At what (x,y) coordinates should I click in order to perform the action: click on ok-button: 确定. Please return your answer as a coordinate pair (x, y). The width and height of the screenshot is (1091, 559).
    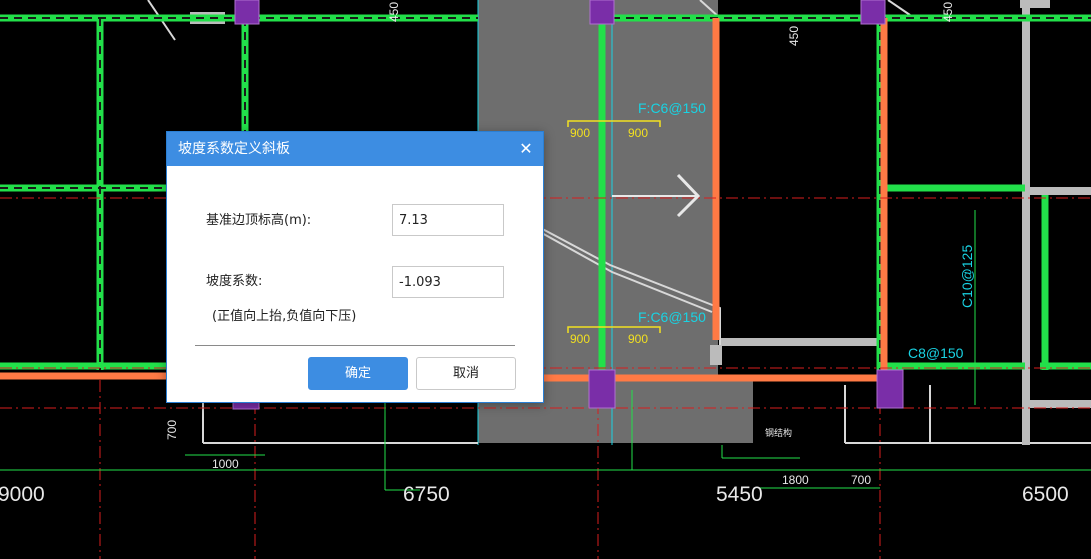
    Looking at the image, I should click on (358, 373).